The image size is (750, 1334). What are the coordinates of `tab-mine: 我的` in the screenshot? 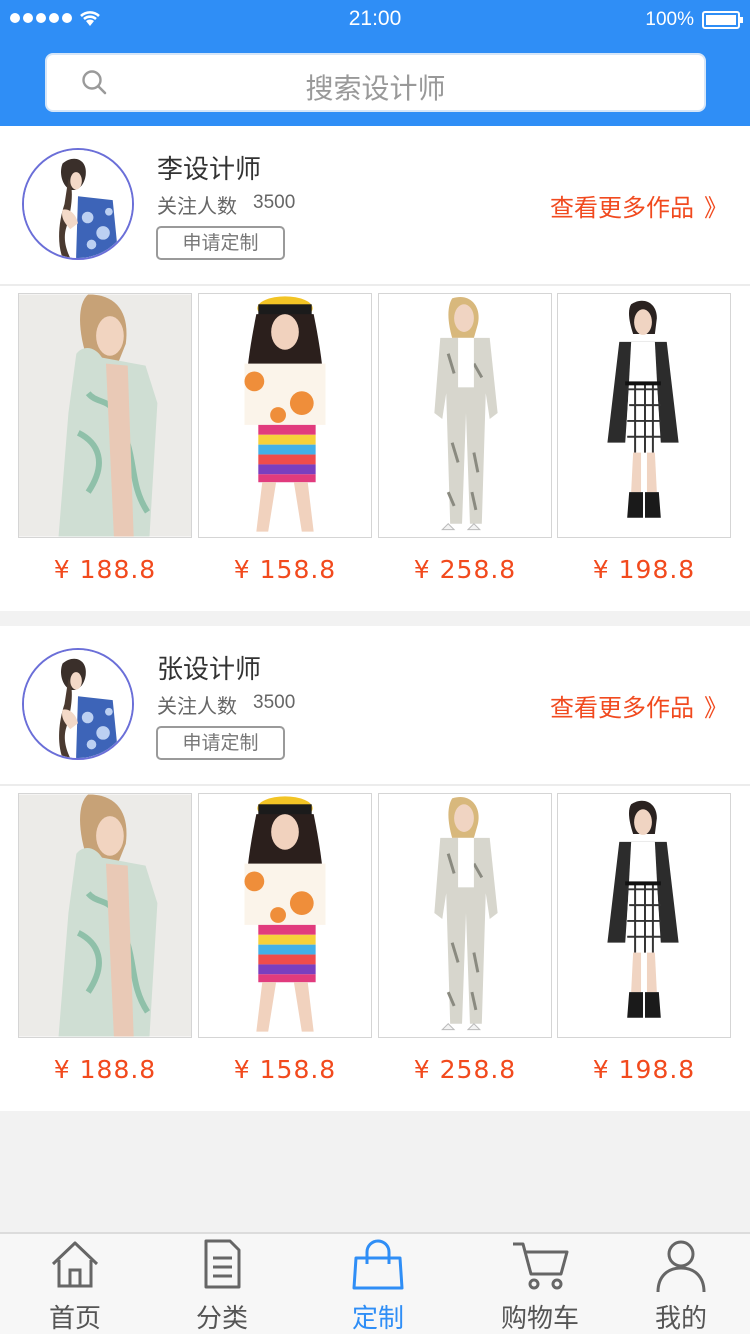 It's located at (678, 1284).